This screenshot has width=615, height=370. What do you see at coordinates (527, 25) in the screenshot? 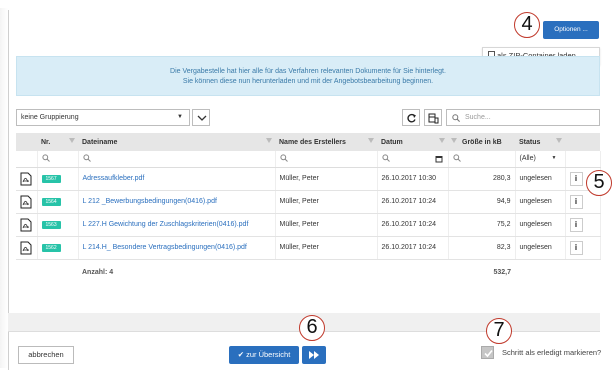
I see `callout-4: 4` at bounding box center [527, 25].